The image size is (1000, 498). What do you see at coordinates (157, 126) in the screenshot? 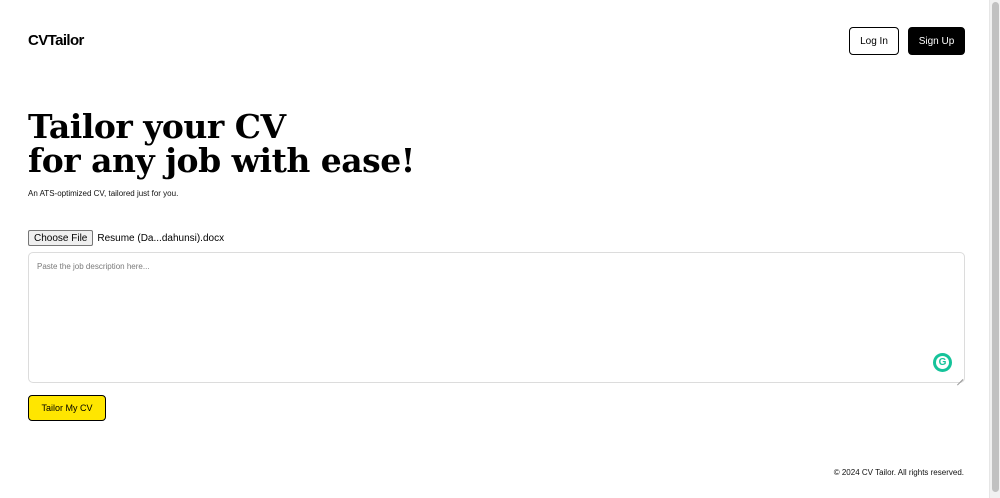
I see `hero-title-line-1: Tailor your CV` at bounding box center [157, 126].